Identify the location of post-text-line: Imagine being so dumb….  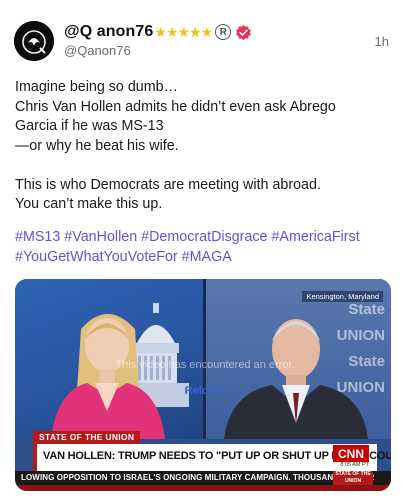
(96, 87).